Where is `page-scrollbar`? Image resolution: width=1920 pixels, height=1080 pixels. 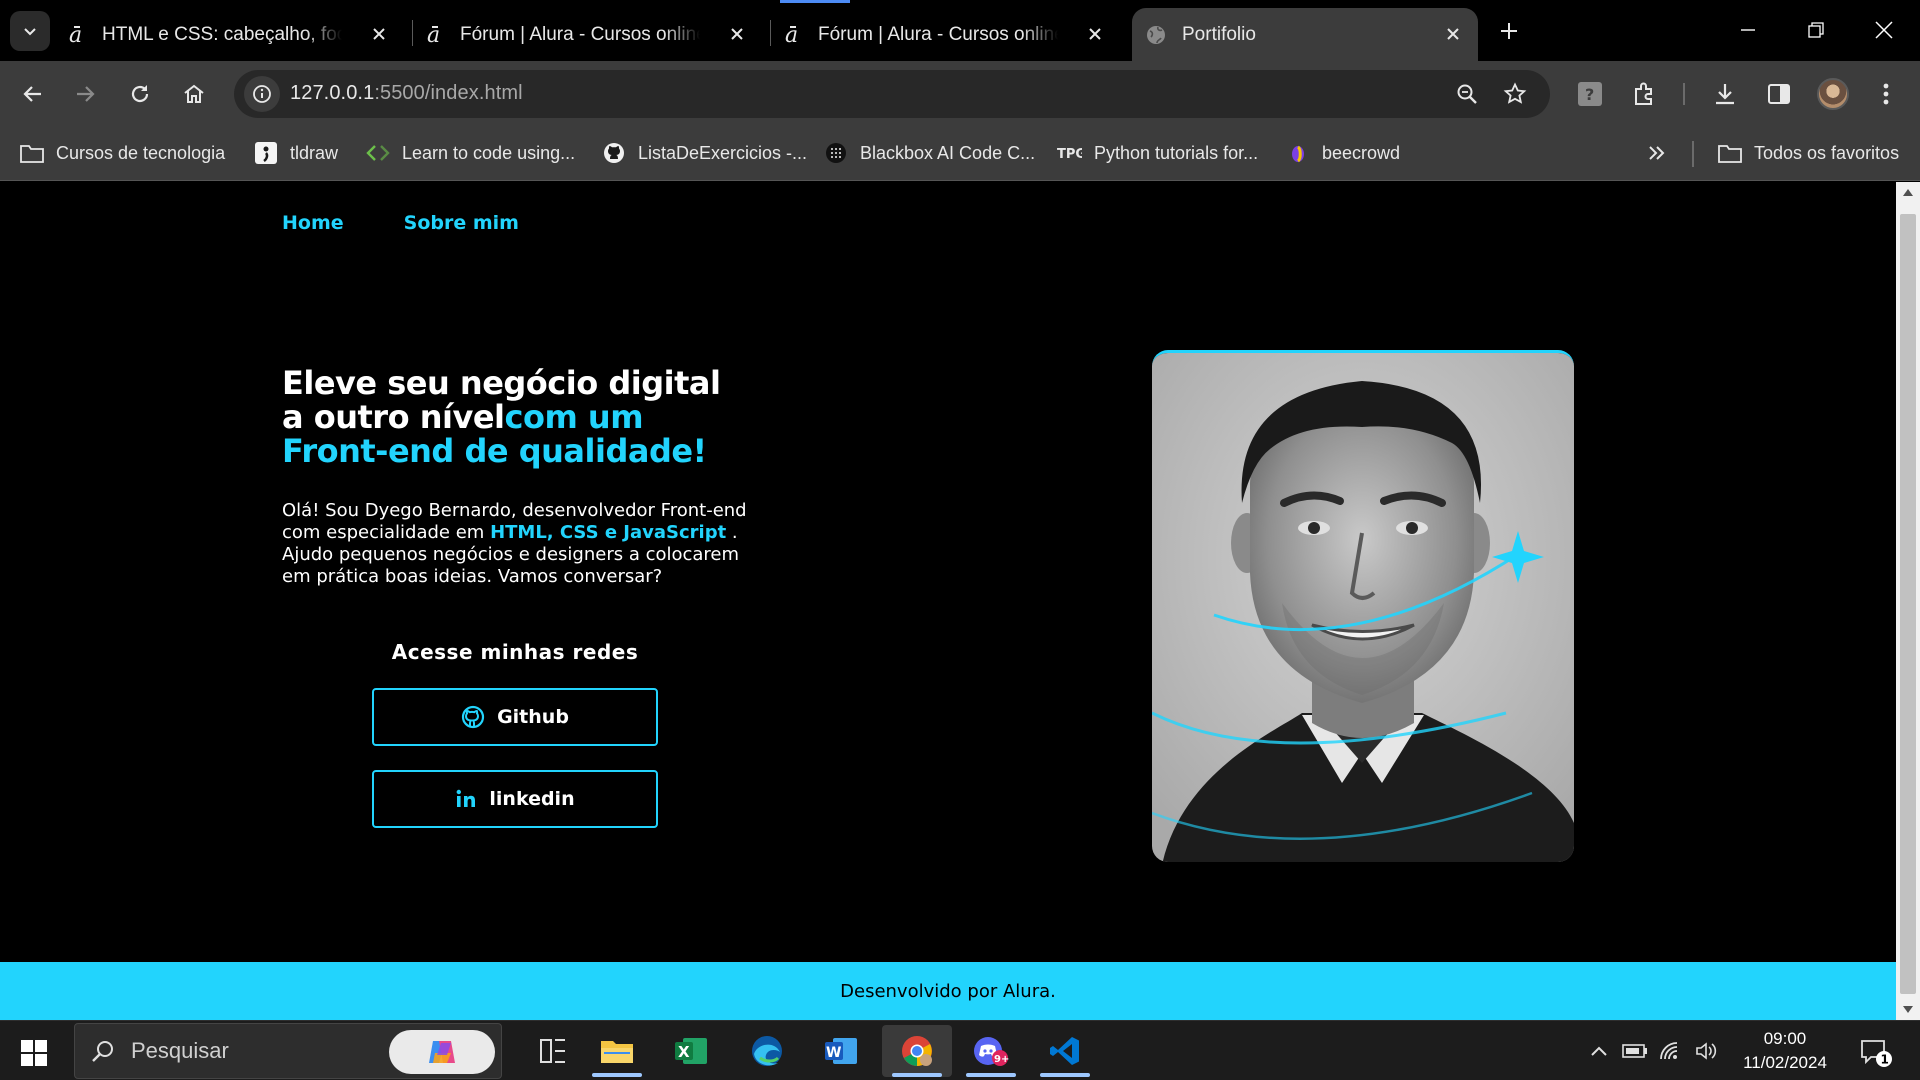 page-scrollbar is located at coordinates (1908, 601).